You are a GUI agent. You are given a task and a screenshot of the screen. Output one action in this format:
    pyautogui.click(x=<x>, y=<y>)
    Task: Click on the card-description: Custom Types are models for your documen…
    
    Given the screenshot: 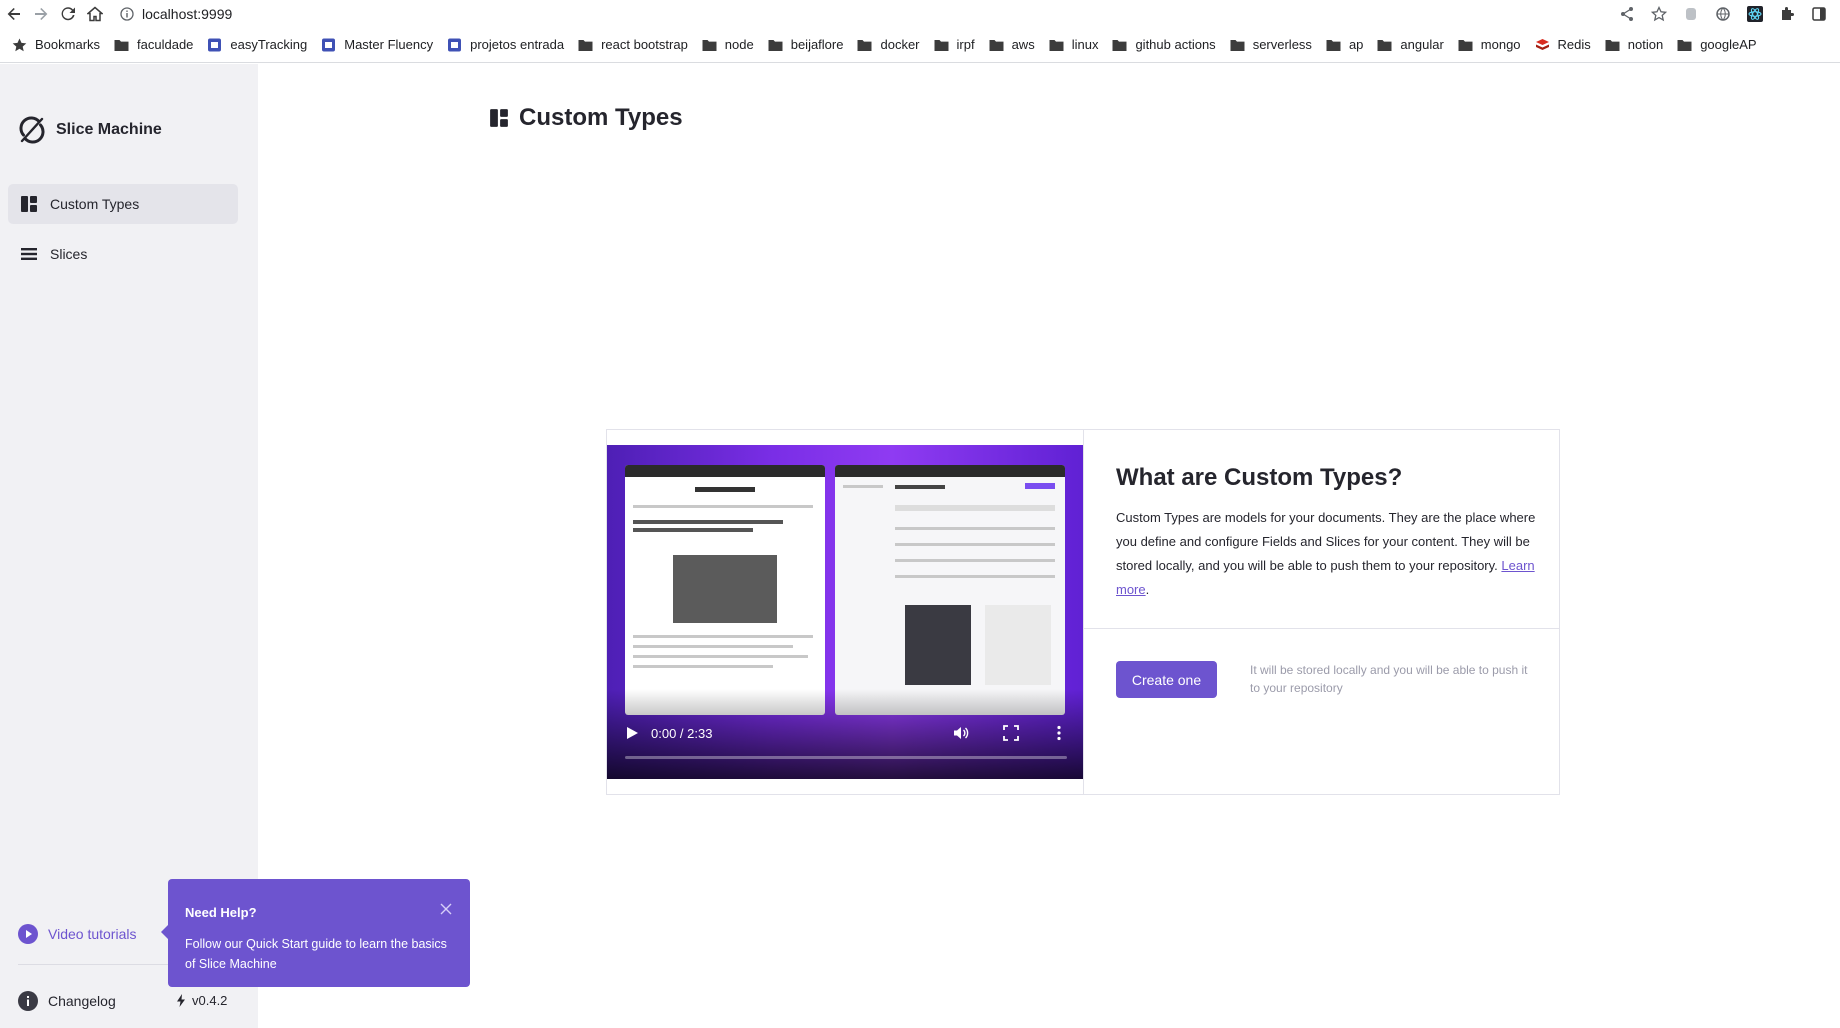 What is the action you would take?
    pyautogui.click(x=1326, y=553)
    